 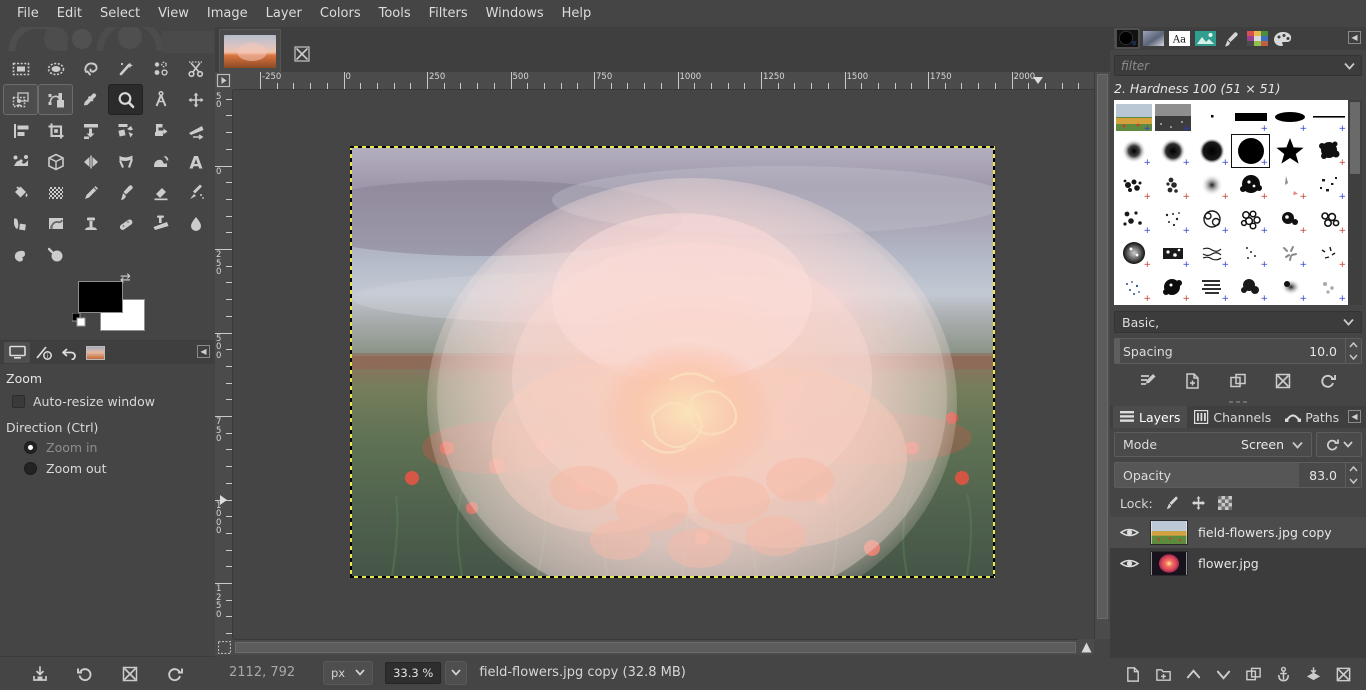 I want to click on brush-preset-selector: Basic,, so click(x=1238, y=322).